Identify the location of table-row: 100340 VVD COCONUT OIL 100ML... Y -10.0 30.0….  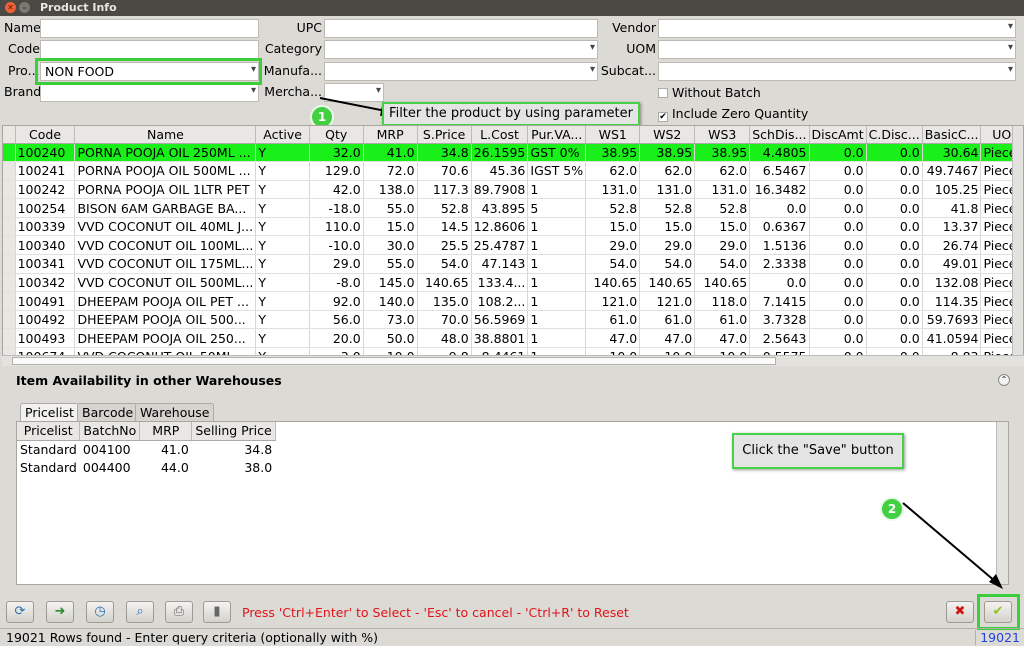
(513, 245).